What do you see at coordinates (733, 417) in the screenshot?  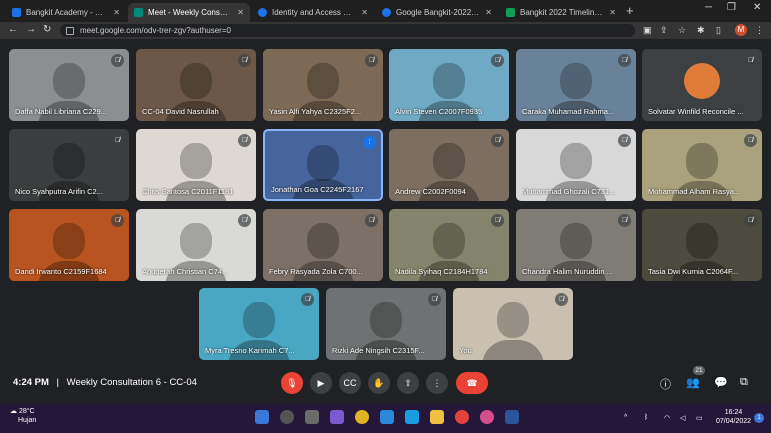 I see `system-clock: 16:24 07/04/2022` at bounding box center [733, 417].